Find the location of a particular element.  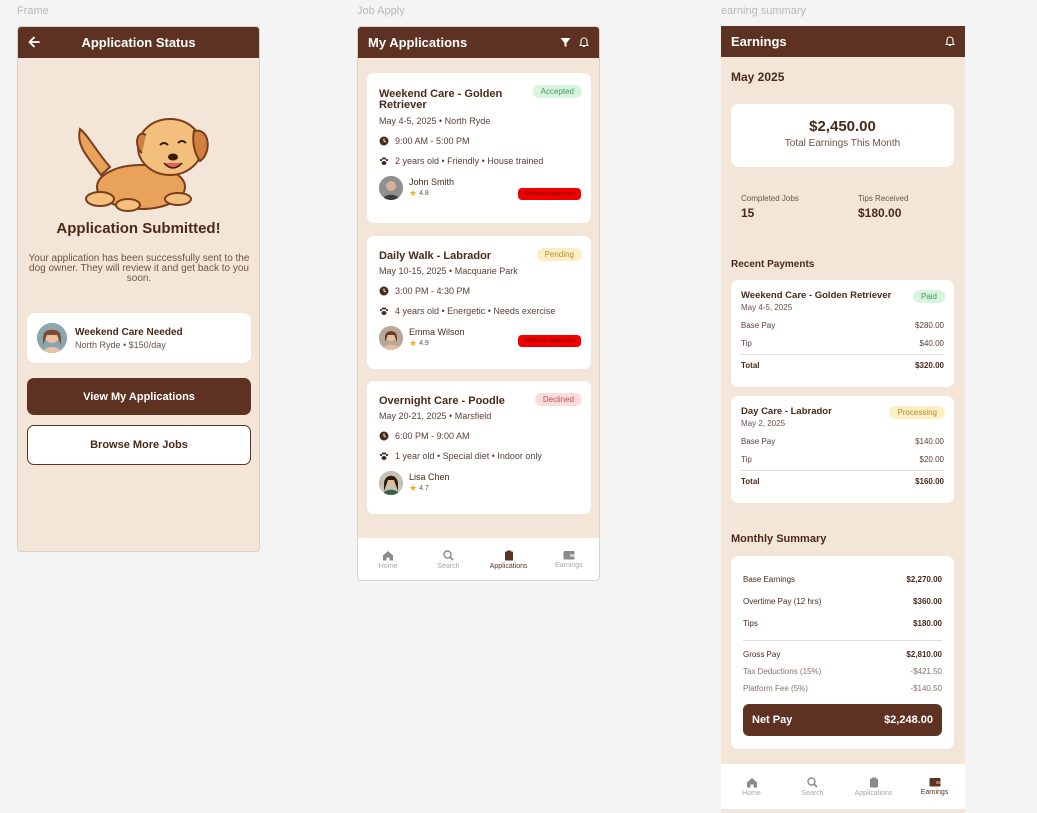

back-arrow-icon is located at coordinates (34, 42).